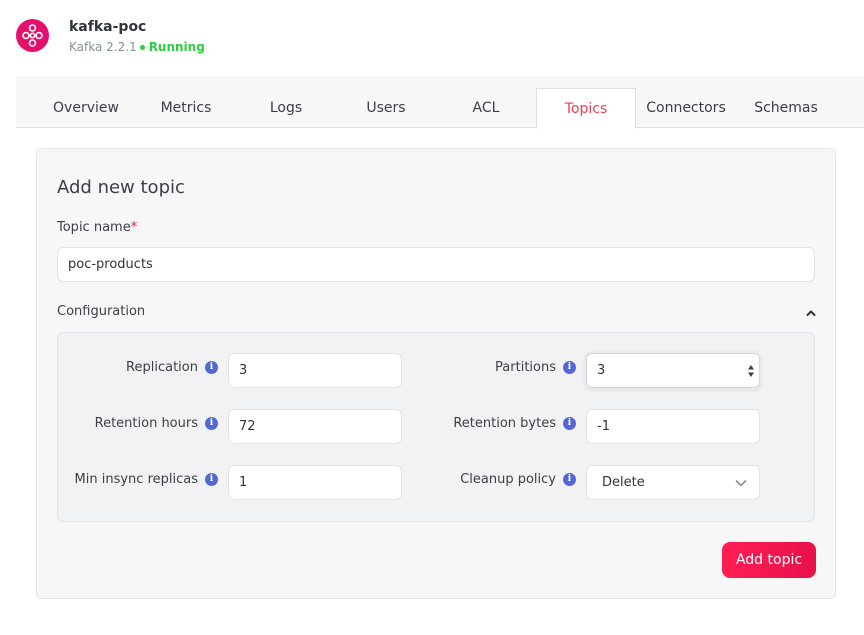 This screenshot has width=864, height=635. Describe the element at coordinates (432, 38) in the screenshot. I see `app-header: kafka-poc Kafka 2.2.1 Running` at that location.